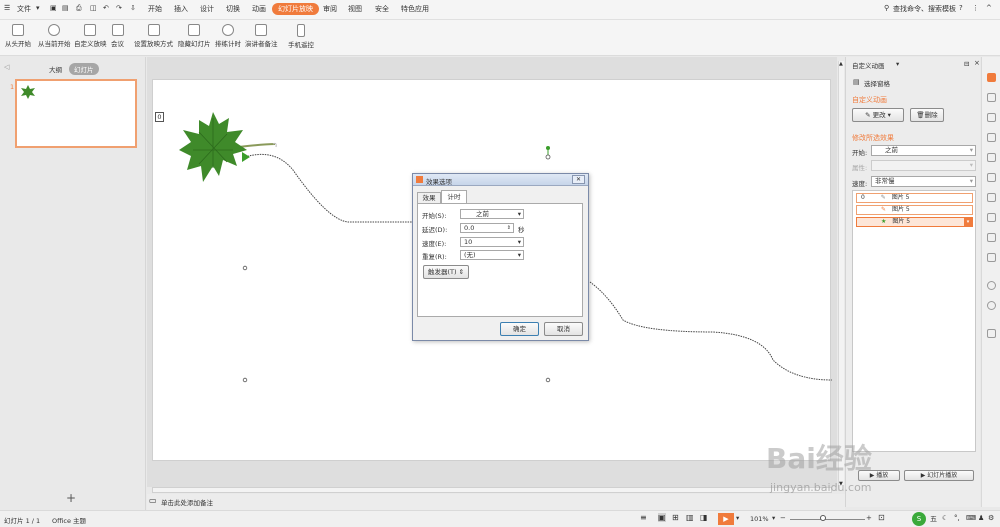 This screenshot has height=527, width=1000. What do you see at coordinates (919, 519) in the screenshot?
I see `ime-icon: S` at bounding box center [919, 519].